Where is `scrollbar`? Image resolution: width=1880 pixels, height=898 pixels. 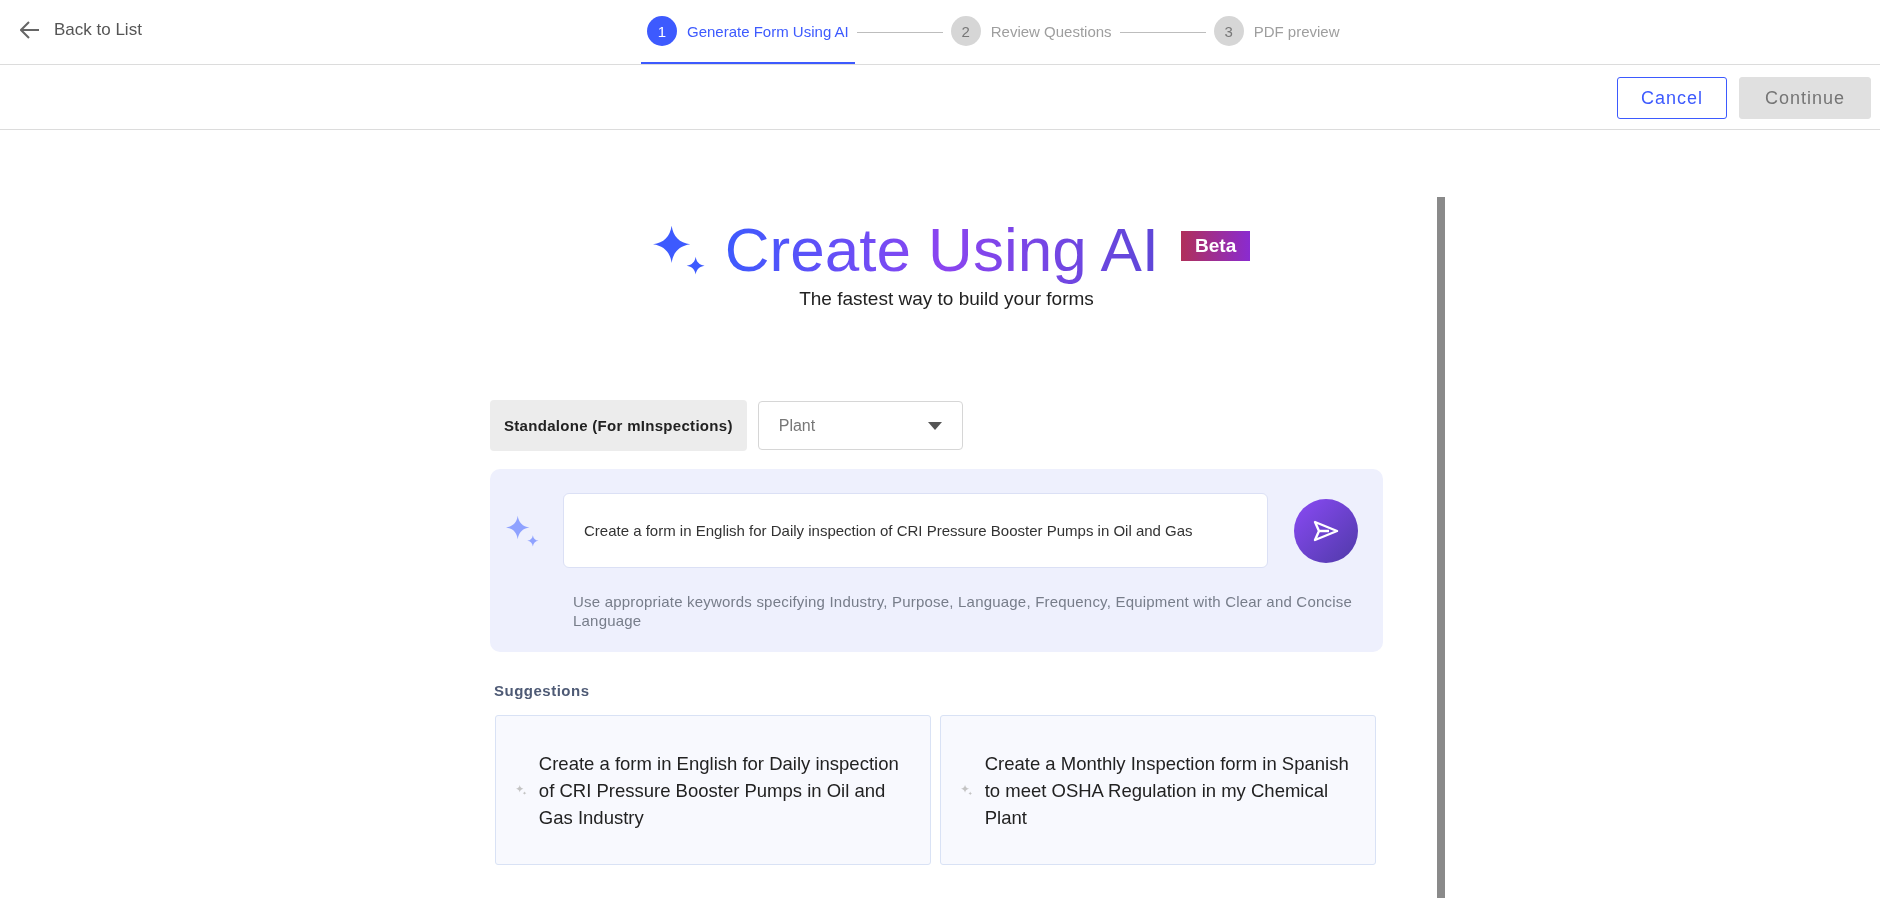 scrollbar is located at coordinates (1441, 547).